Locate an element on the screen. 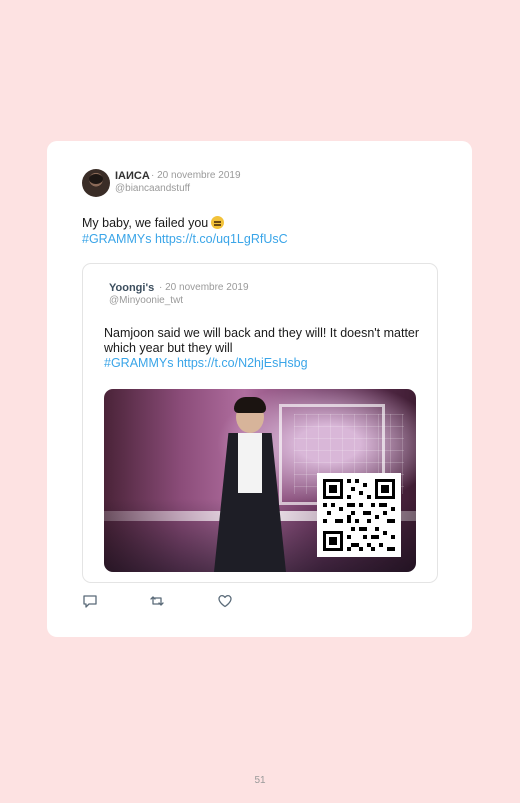 This screenshot has height=803, width=520. page-number: 51 is located at coordinates (260, 780).